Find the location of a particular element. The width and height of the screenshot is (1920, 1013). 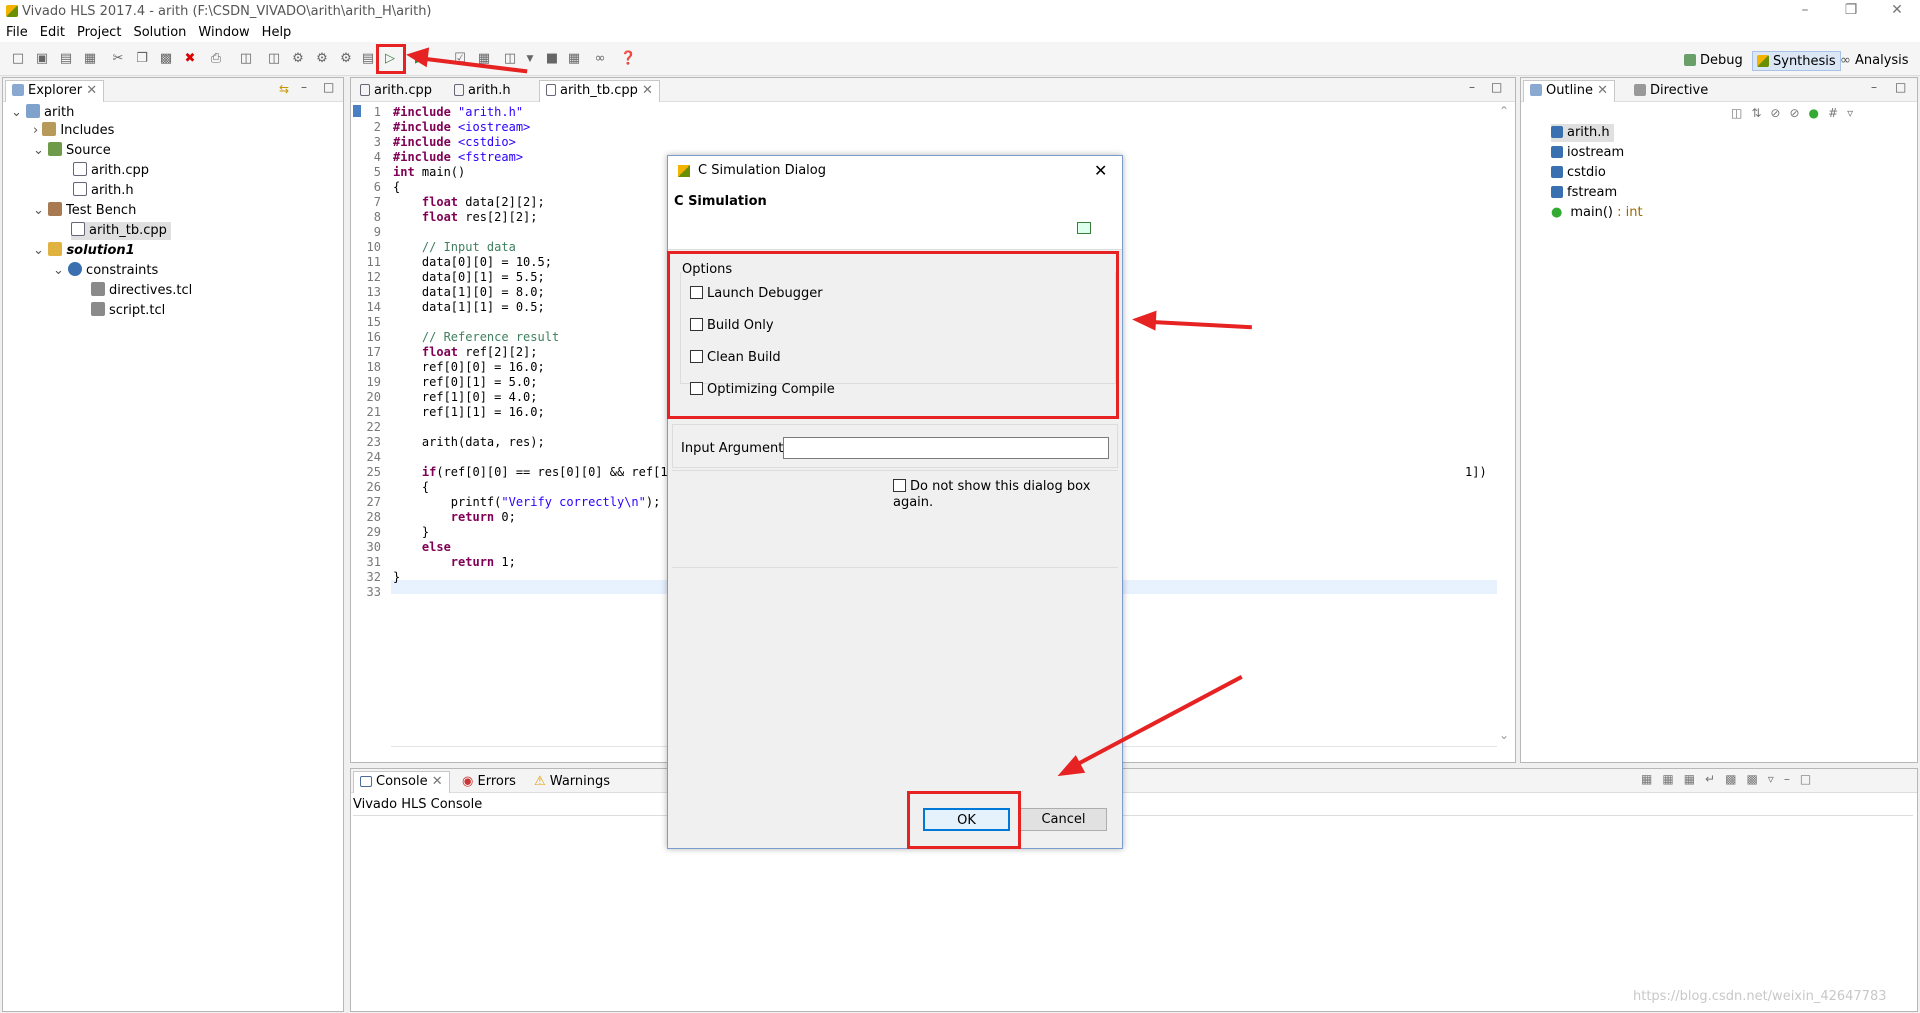

menu-project: Project is located at coordinates (99, 32).